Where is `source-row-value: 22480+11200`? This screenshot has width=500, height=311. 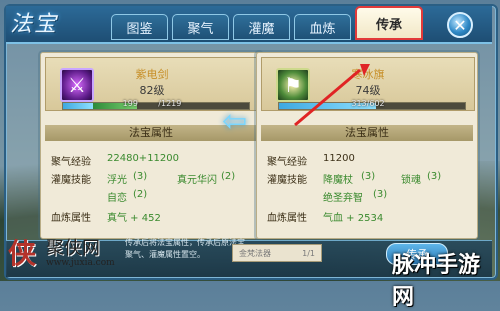
source-row-value: 22480+11200 is located at coordinates (143, 158).